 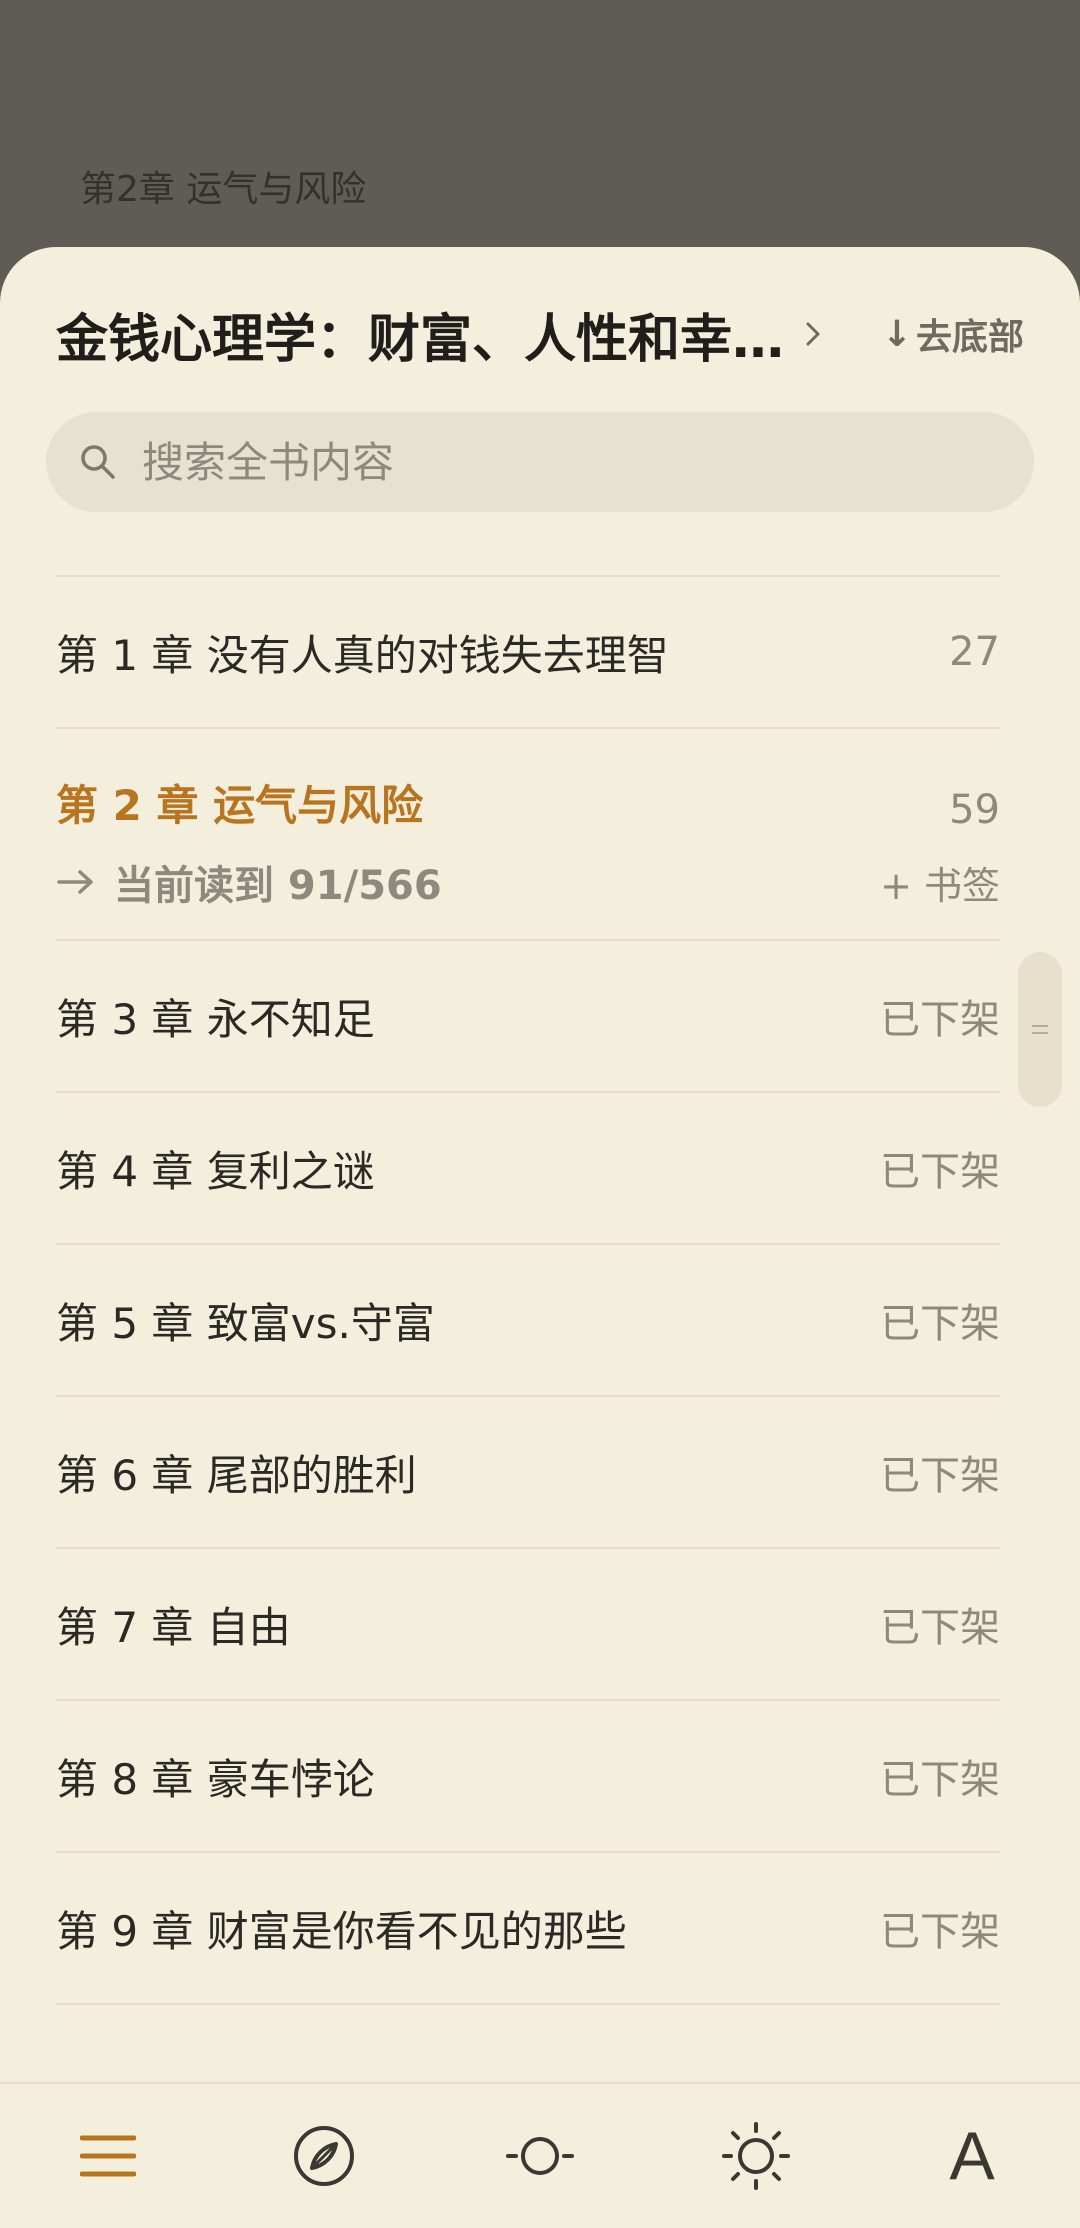 What do you see at coordinates (215, 1779) in the screenshot?
I see `toc-item-label: 第 8 章 豪车悖论` at bounding box center [215, 1779].